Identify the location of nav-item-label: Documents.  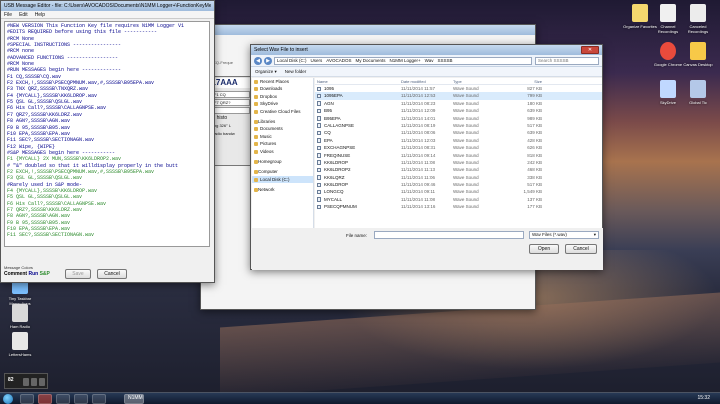
(271, 129).